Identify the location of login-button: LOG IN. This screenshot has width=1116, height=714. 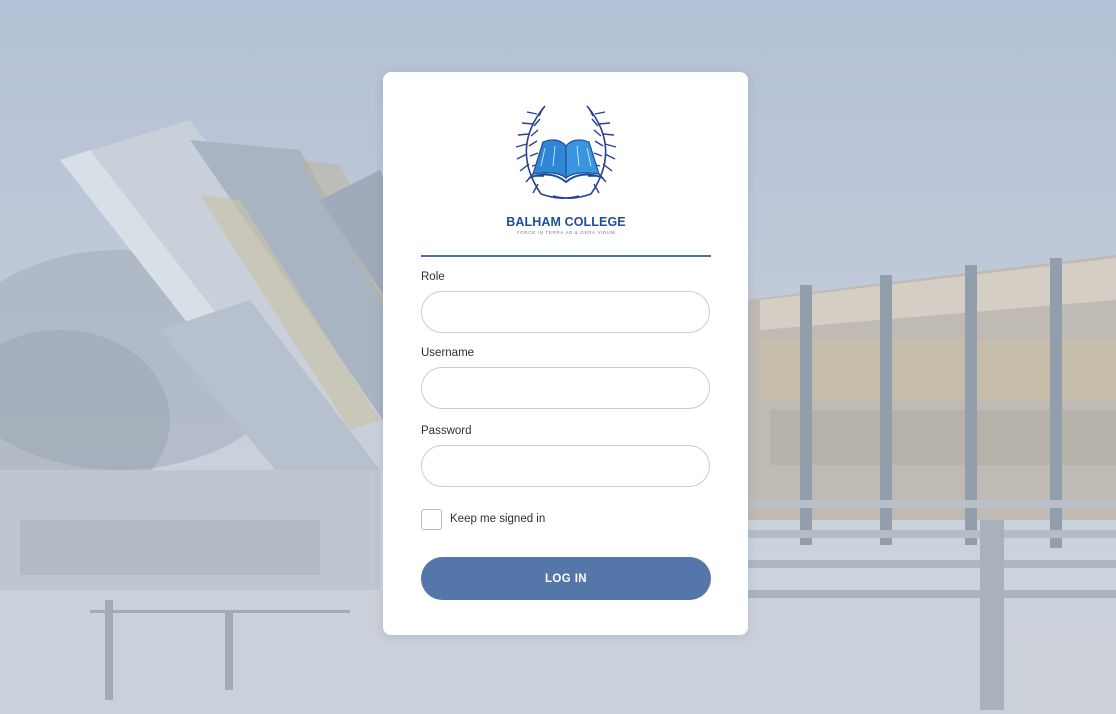
(566, 578).